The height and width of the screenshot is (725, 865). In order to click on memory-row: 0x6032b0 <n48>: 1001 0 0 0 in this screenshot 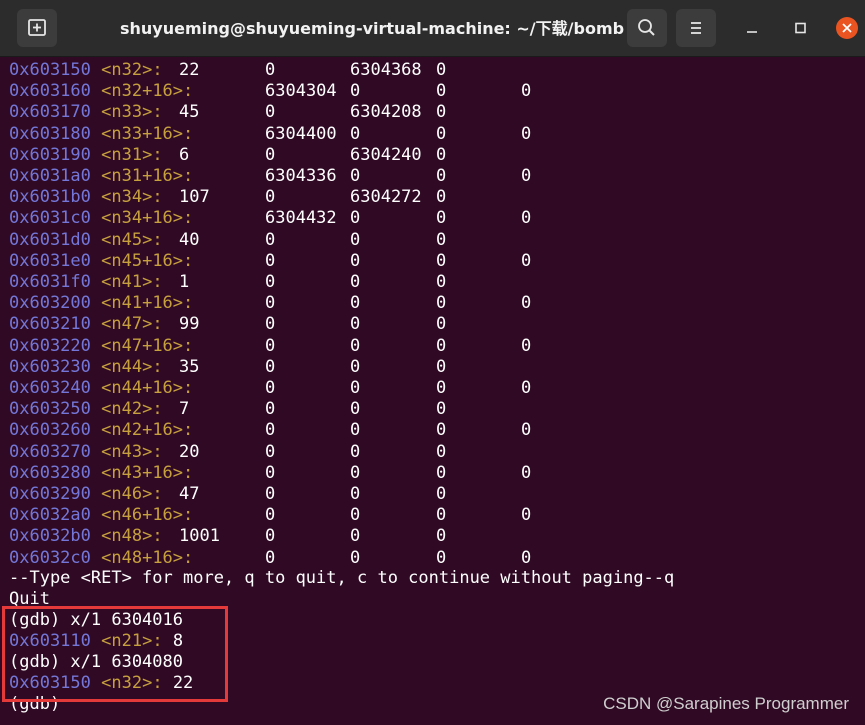, I will do `click(434, 536)`.